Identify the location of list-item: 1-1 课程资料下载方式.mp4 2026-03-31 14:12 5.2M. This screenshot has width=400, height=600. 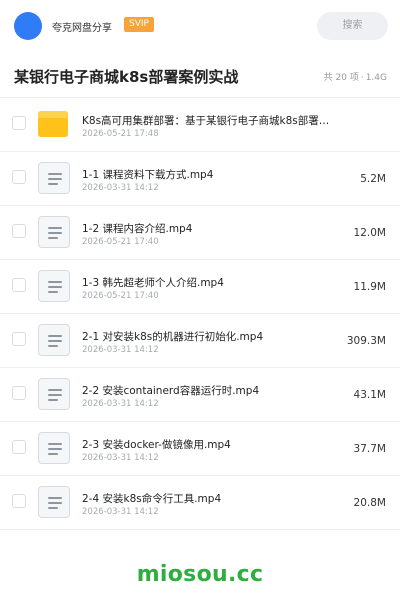
(200, 179).